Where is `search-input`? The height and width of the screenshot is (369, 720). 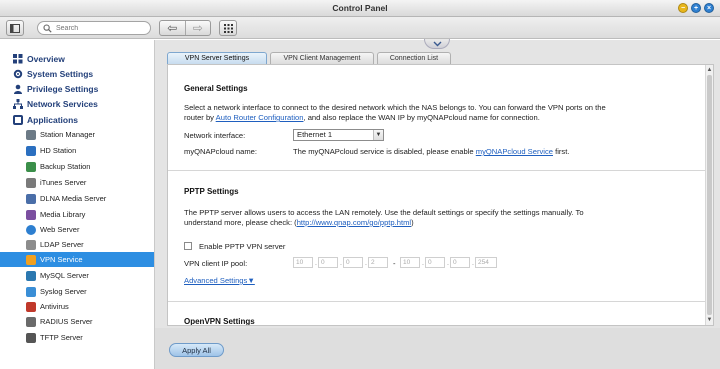
search-input is located at coordinates (101, 28).